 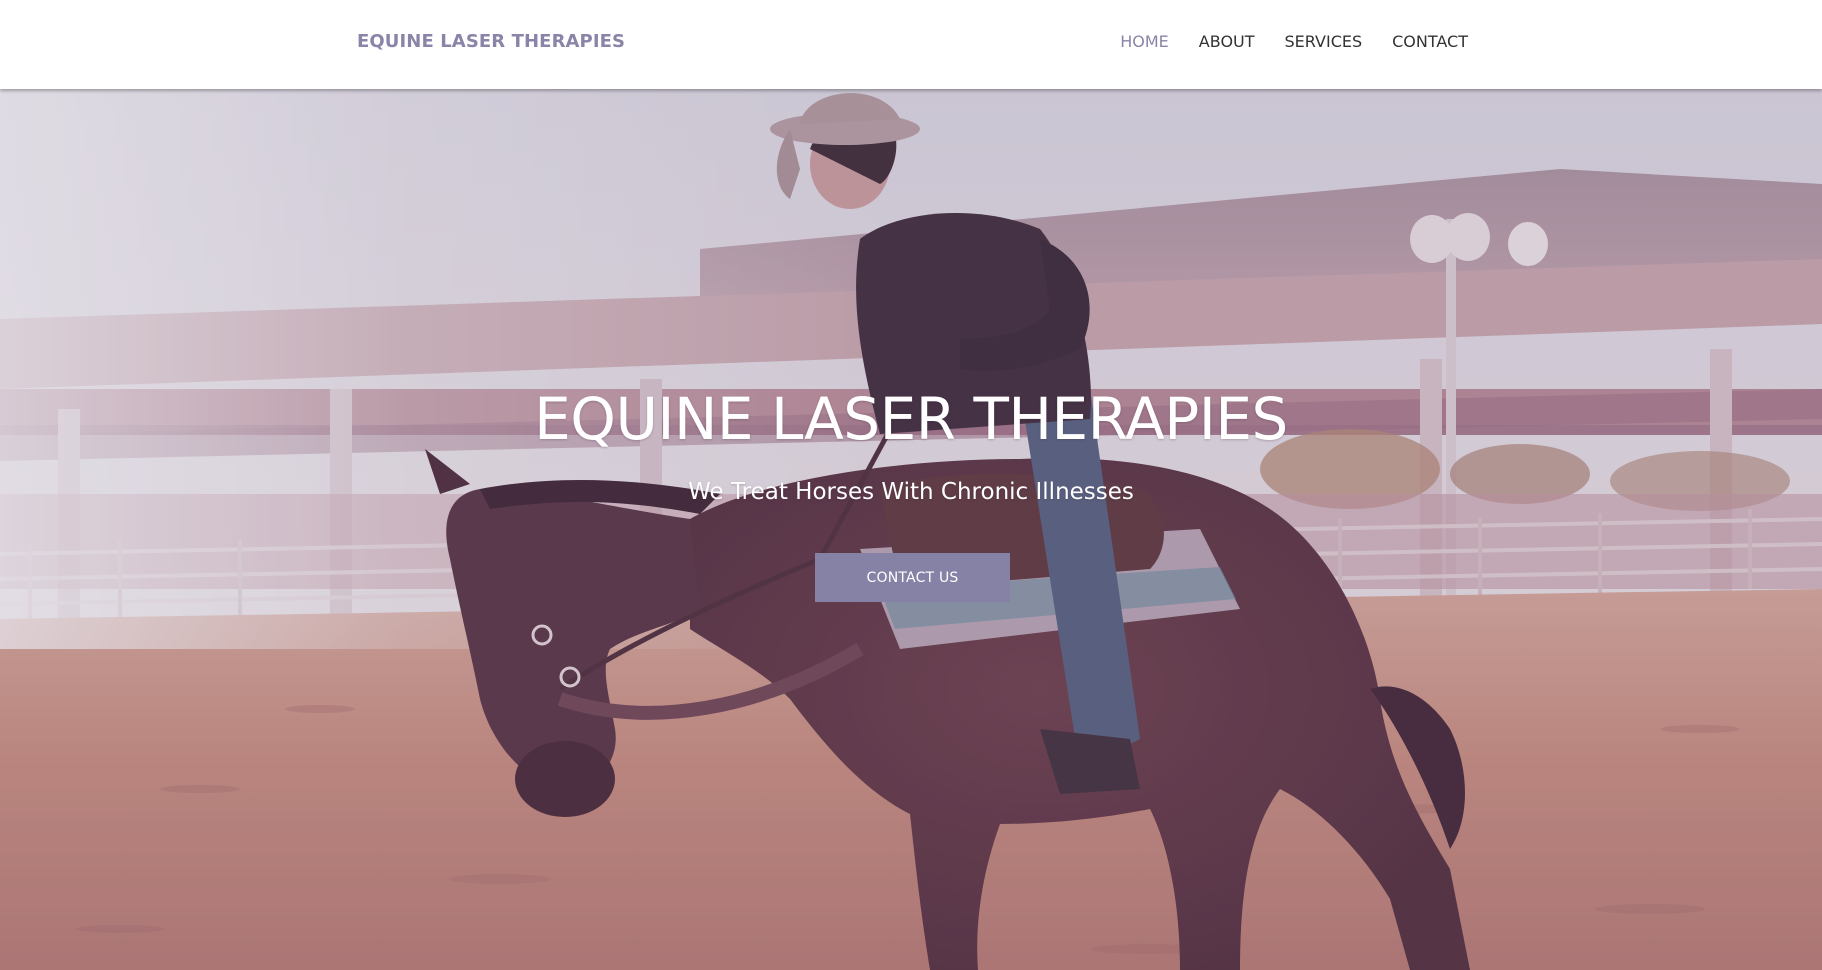 I want to click on nav-item-home: HOME, so click(x=1144, y=41).